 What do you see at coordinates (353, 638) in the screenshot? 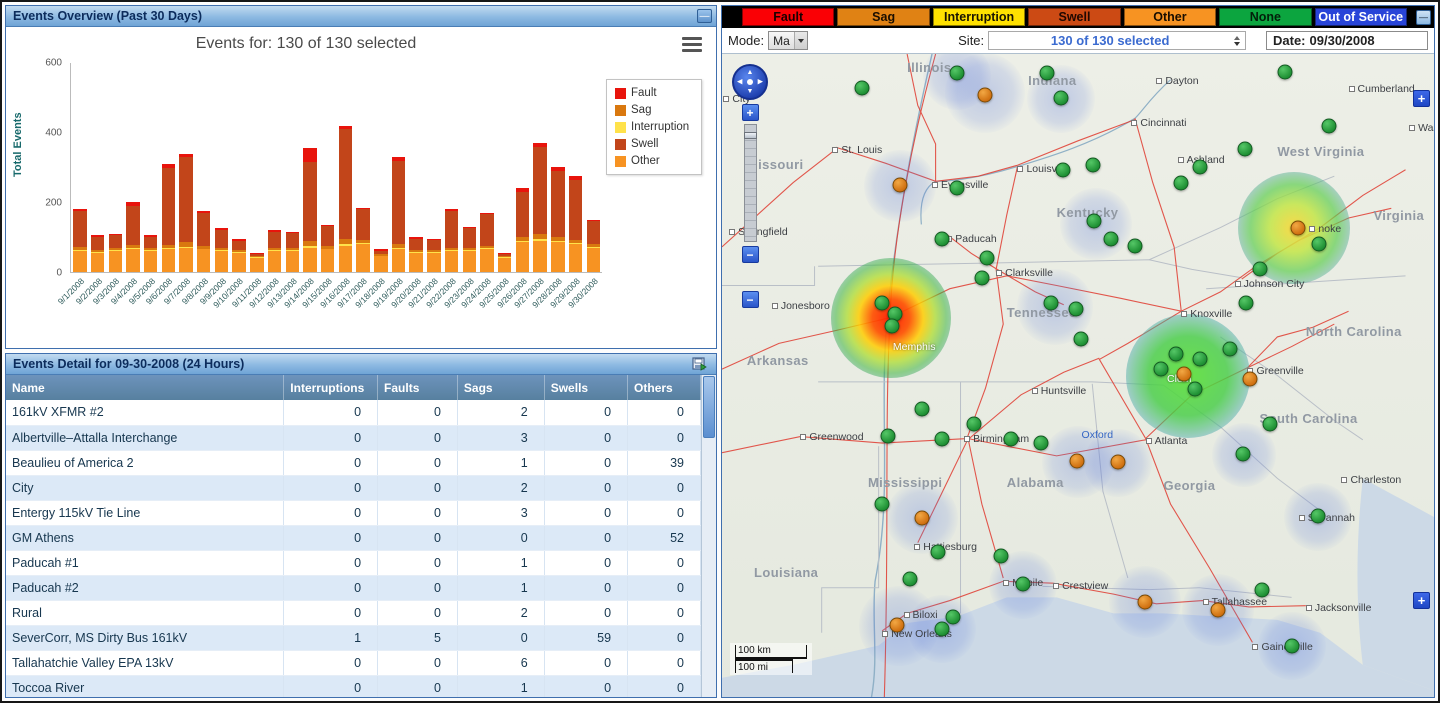
I see `table-row: SeverCorr, MS Dirty Bus 161kV 1 5 0 59 0` at bounding box center [353, 638].